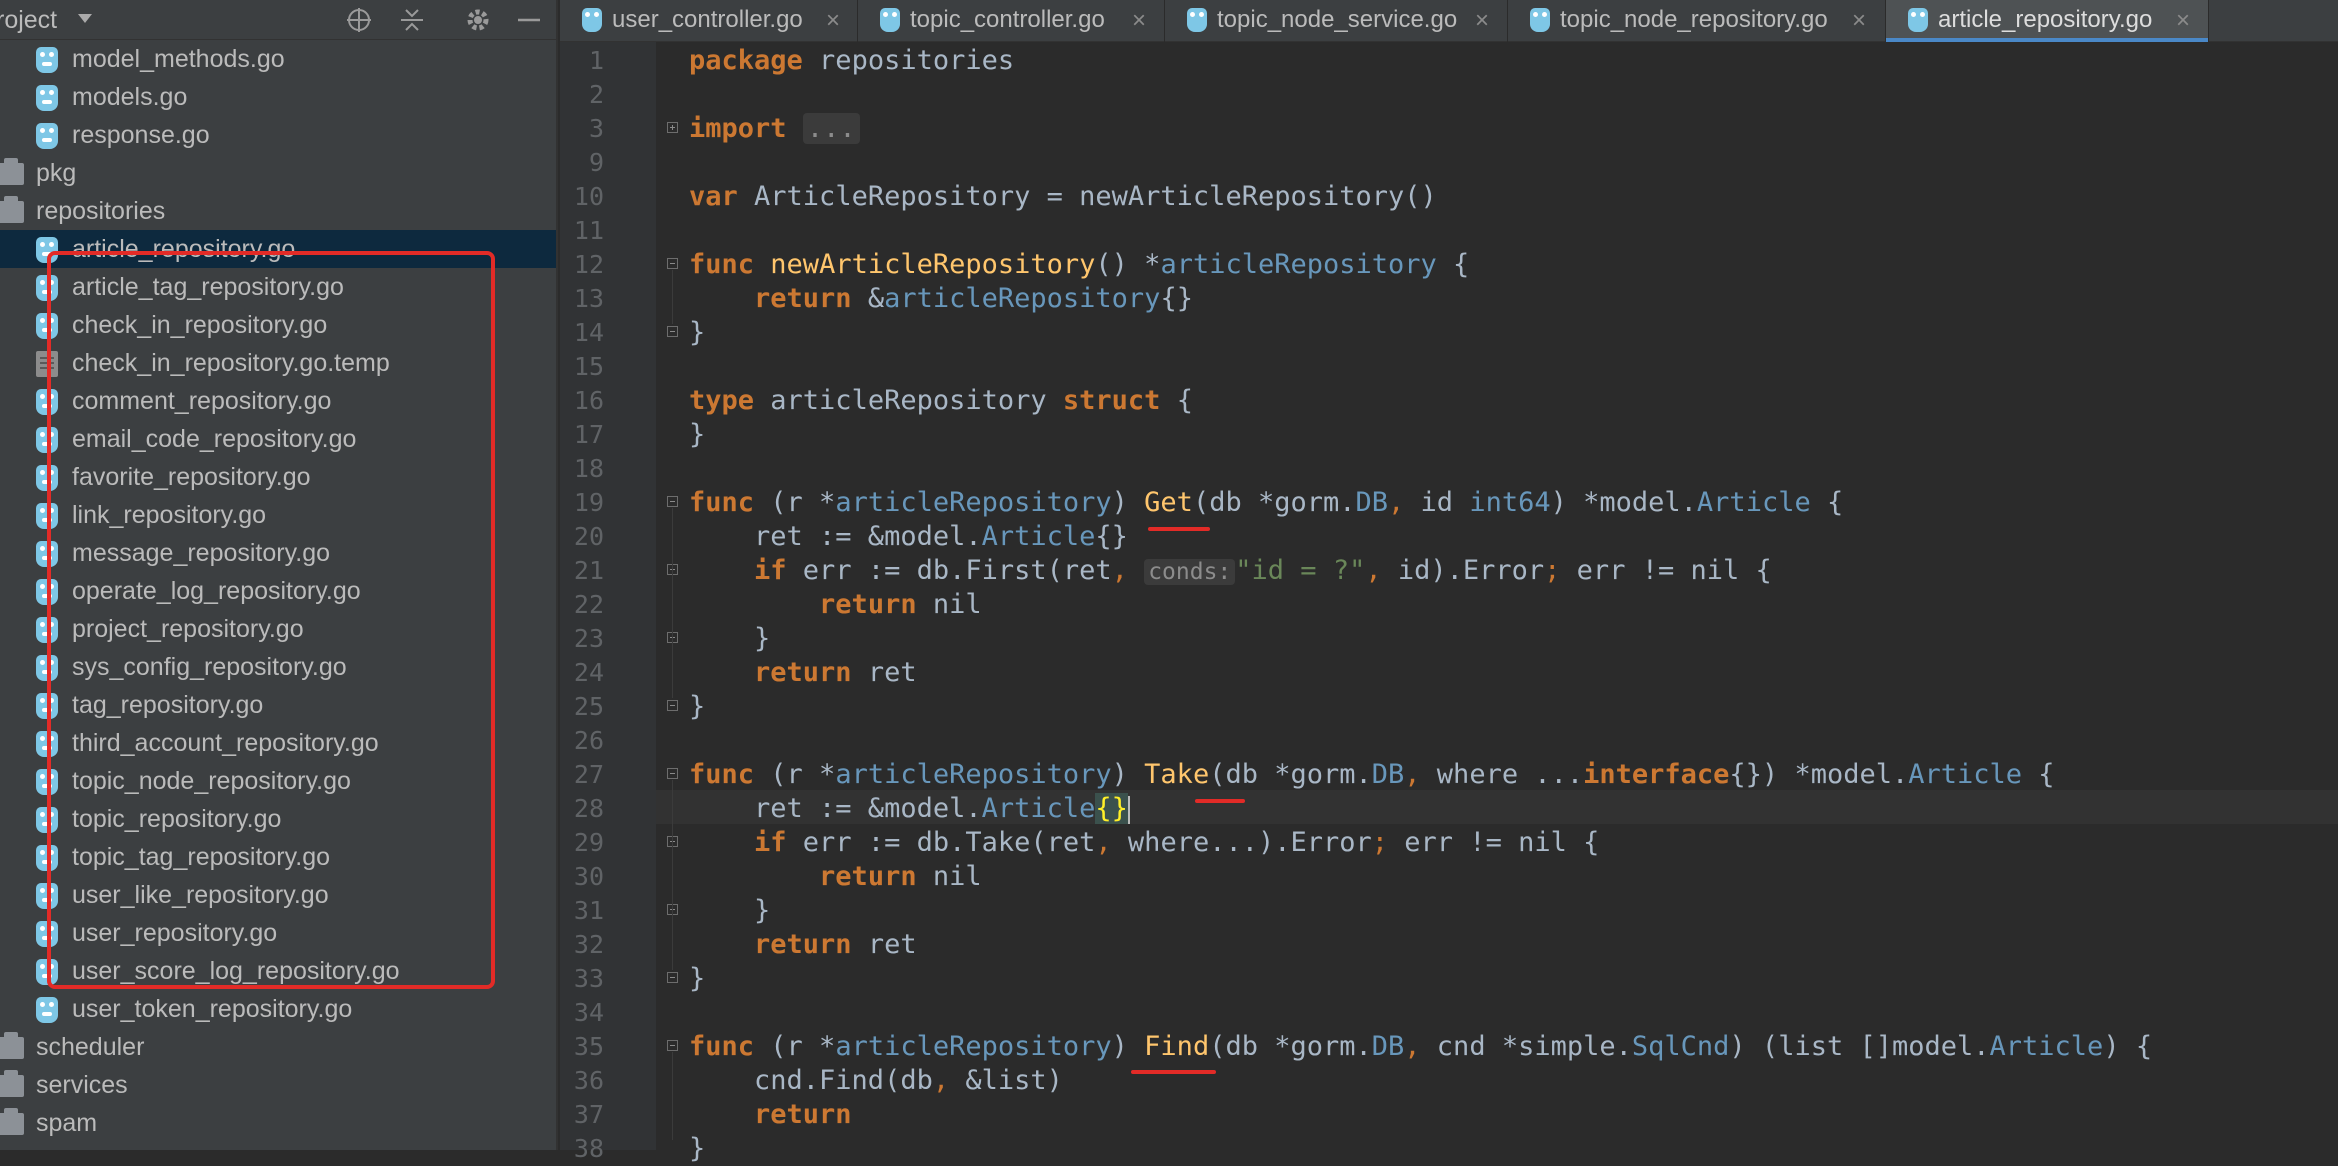  I want to click on tree-file-item: comment_repository.go, so click(278, 401).